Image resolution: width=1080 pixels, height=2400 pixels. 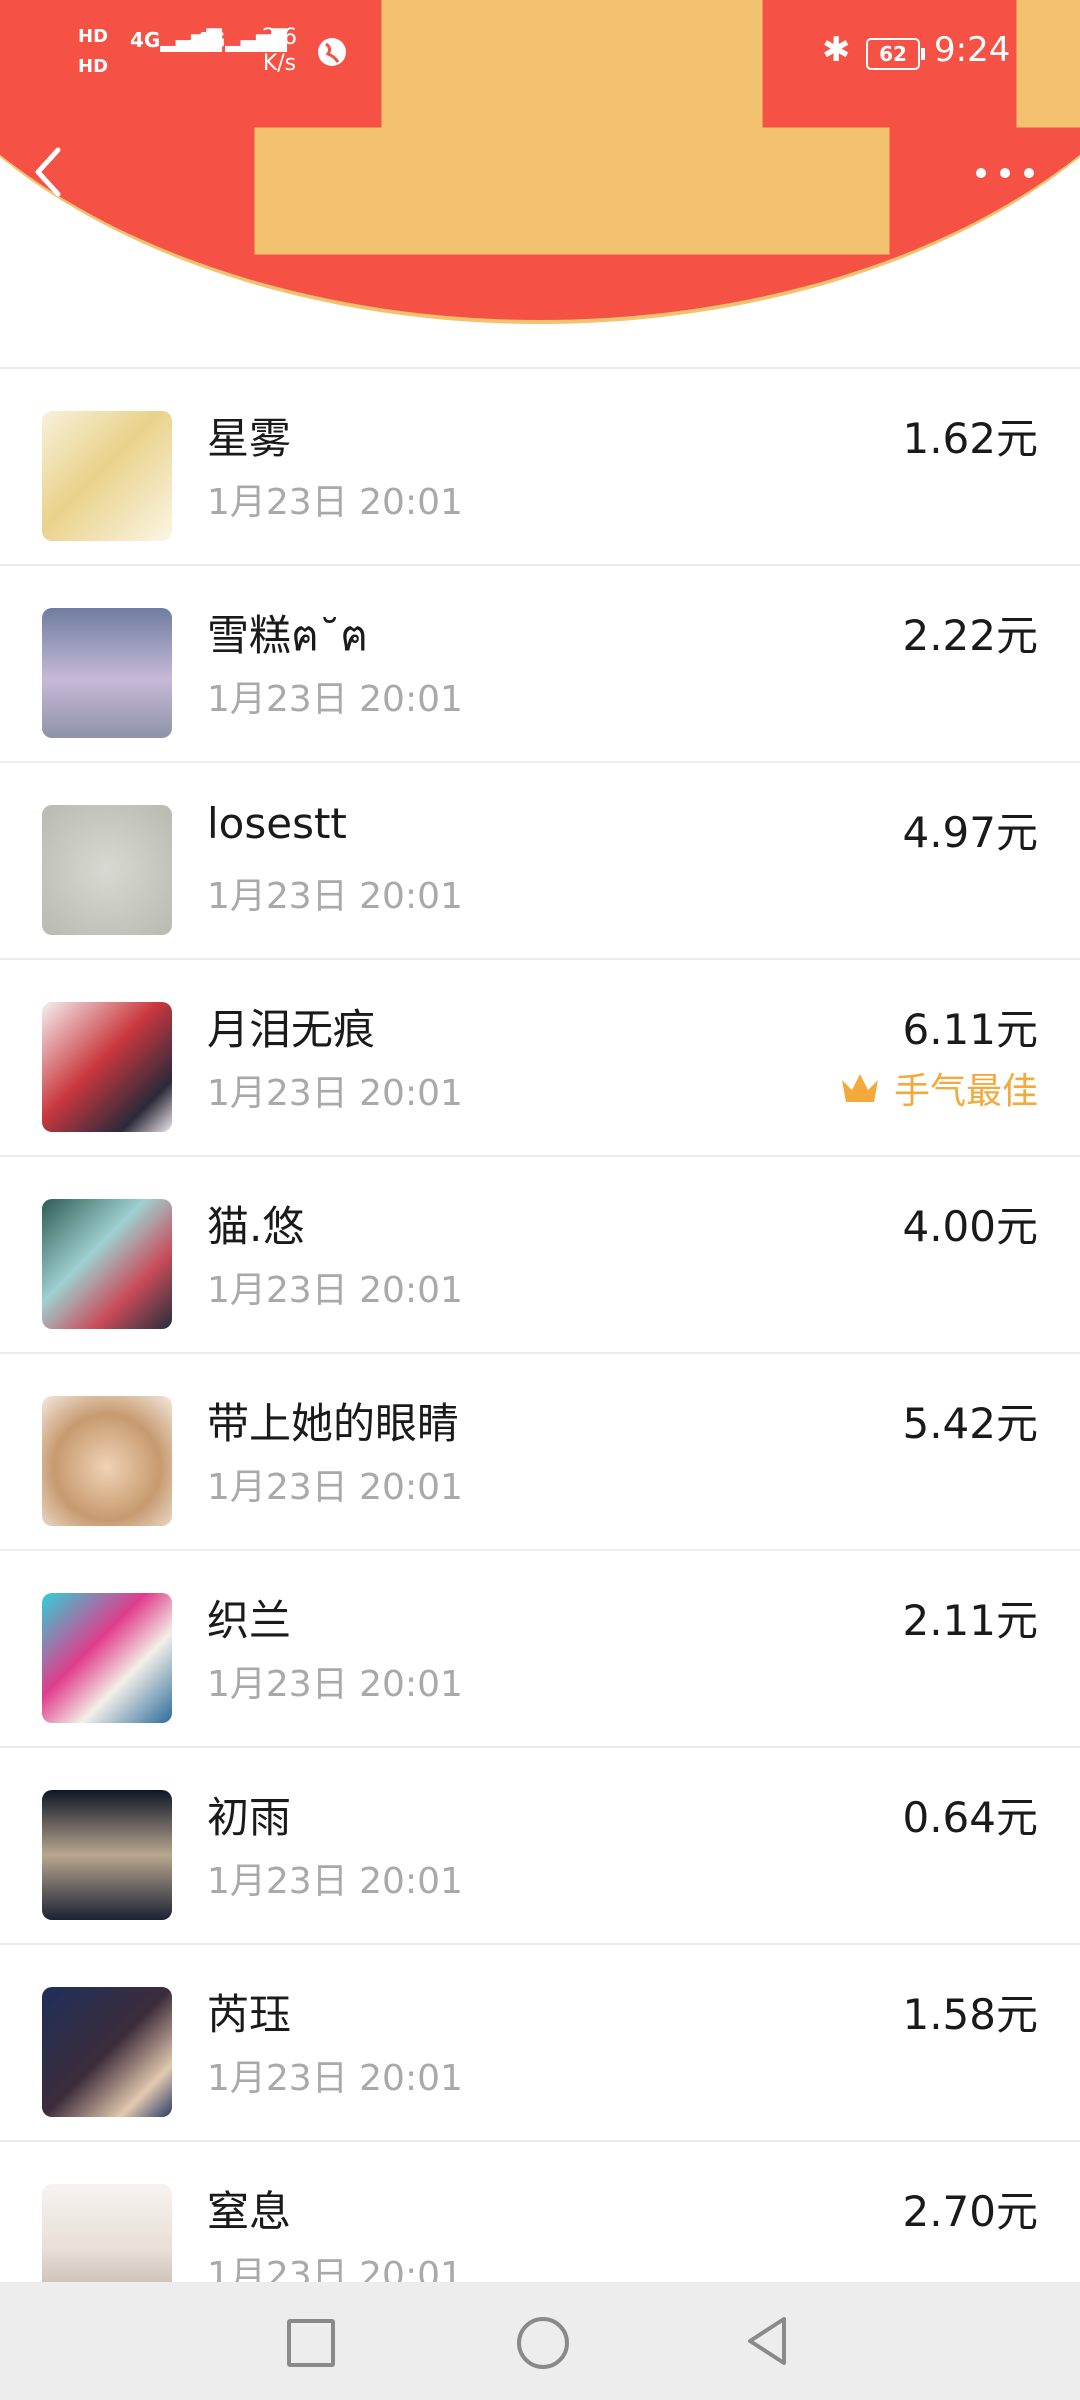 I want to click on list-item: 织兰 1月23日 20:01 2.11元, so click(x=540, y=1649).